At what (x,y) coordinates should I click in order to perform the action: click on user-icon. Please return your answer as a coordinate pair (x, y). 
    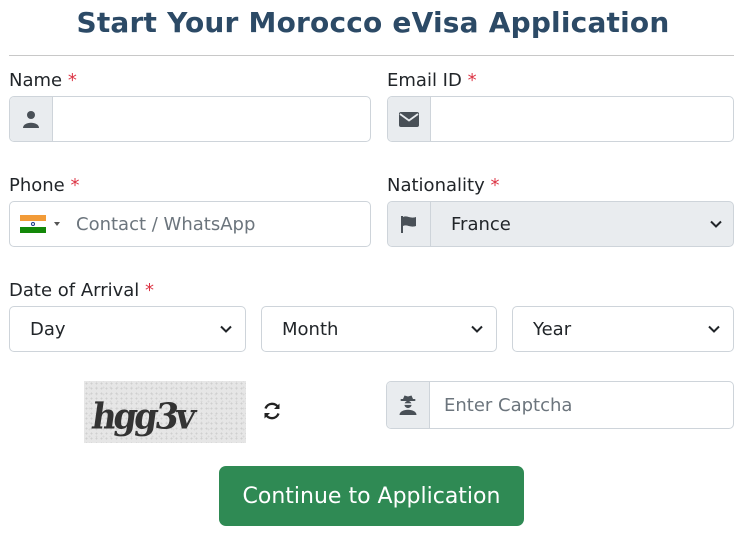
    Looking at the image, I should click on (31, 119).